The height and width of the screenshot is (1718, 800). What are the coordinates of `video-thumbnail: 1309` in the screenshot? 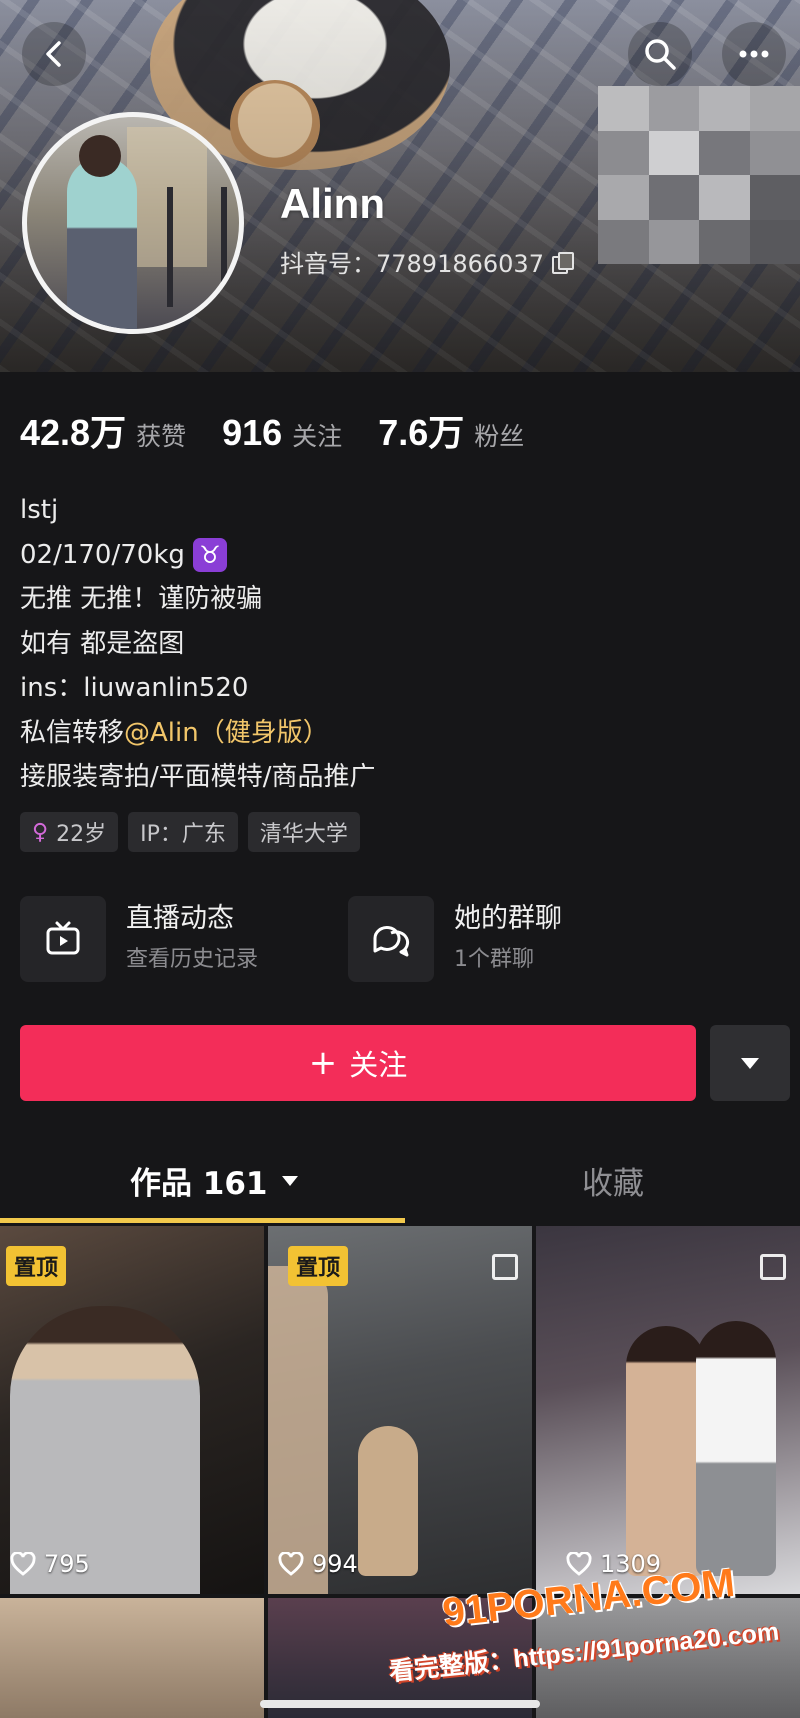 It's located at (668, 1410).